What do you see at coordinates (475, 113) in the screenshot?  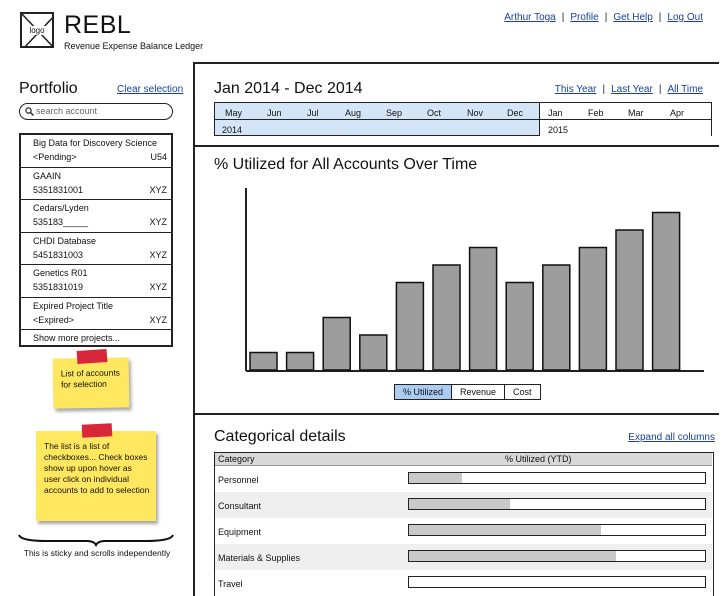 I see `month-label: Nov` at bounding box center [475, 113].